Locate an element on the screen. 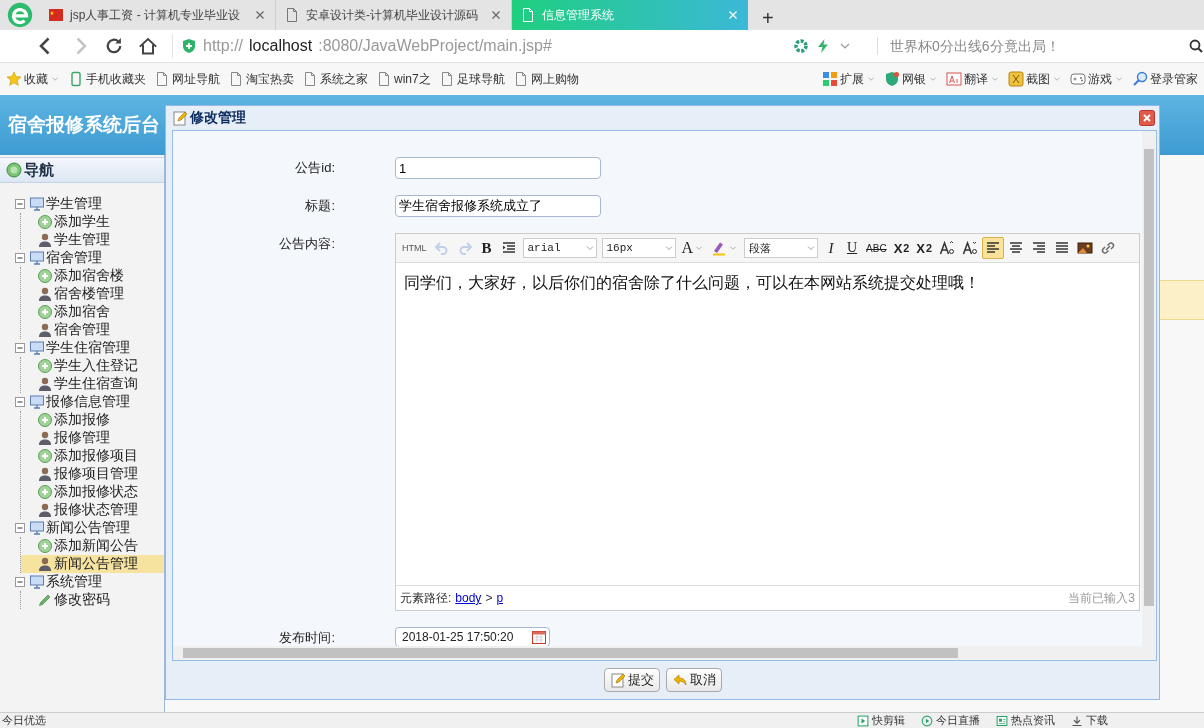 The height and width of the screenshot is (728, 1204). close-icon is located at coordinates (1147, 118).